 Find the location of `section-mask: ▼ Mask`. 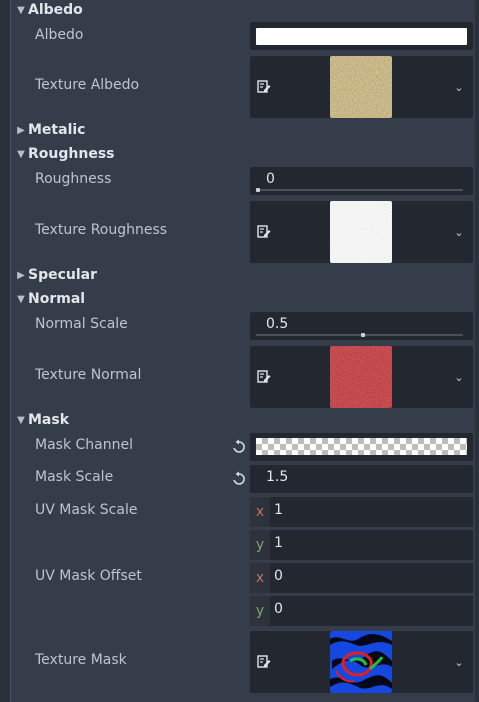

section-mask: ▼ Mask is located at coordinates (41, 420).